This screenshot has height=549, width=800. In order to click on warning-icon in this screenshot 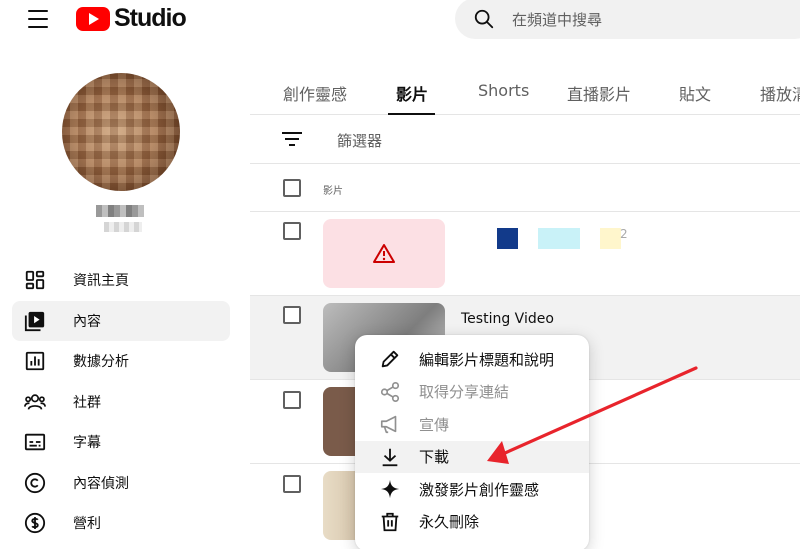, I will do `click(384, 253)`.